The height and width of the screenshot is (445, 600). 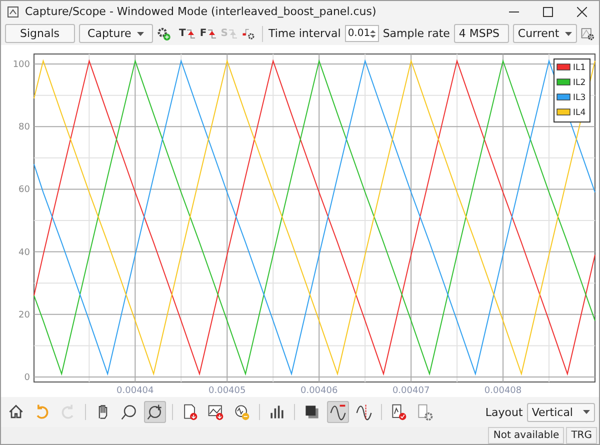 What do you see at coordinates (364, 412) in the screenshot?
I see `cursor-waveform-icon` at bounding box center [364, 412].